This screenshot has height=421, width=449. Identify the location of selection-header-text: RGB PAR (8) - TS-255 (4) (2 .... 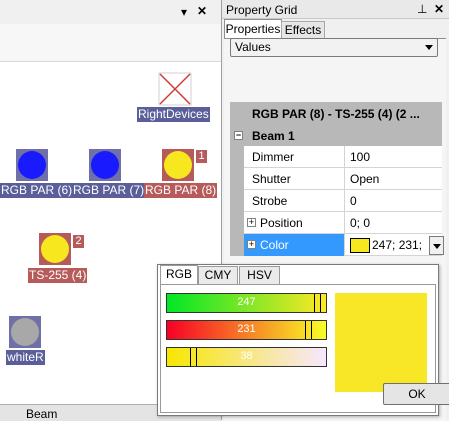
(336, 114).